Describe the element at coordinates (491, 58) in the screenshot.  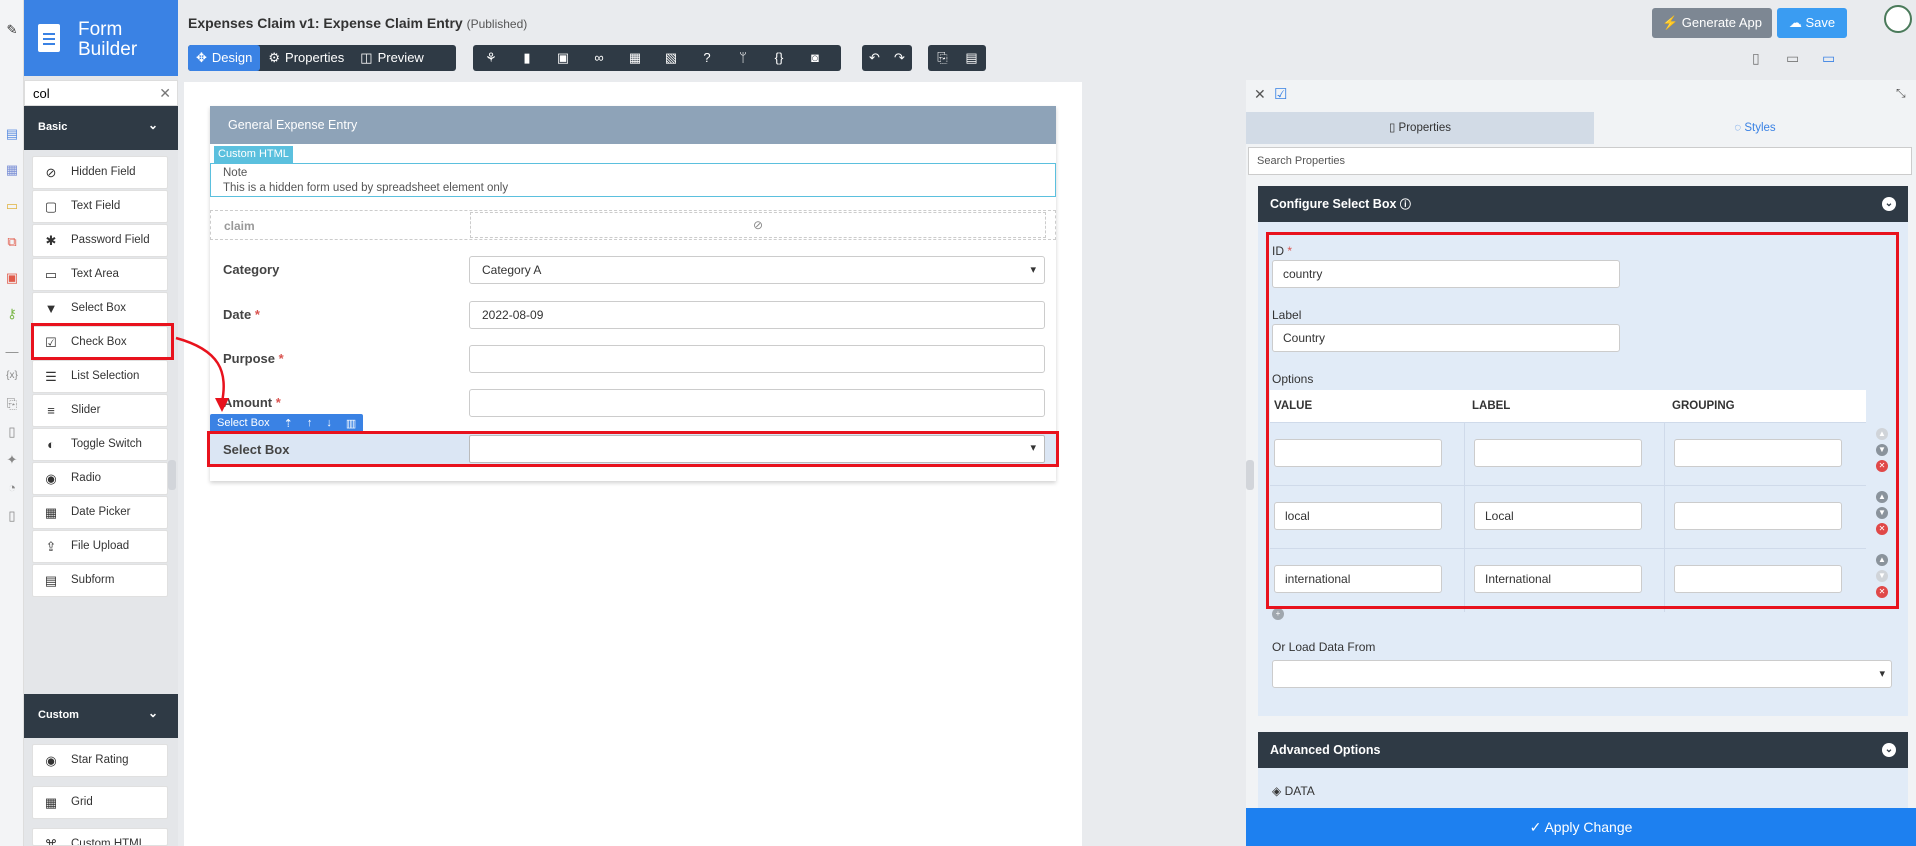
I see `tree-icon: ⚘` at that location.